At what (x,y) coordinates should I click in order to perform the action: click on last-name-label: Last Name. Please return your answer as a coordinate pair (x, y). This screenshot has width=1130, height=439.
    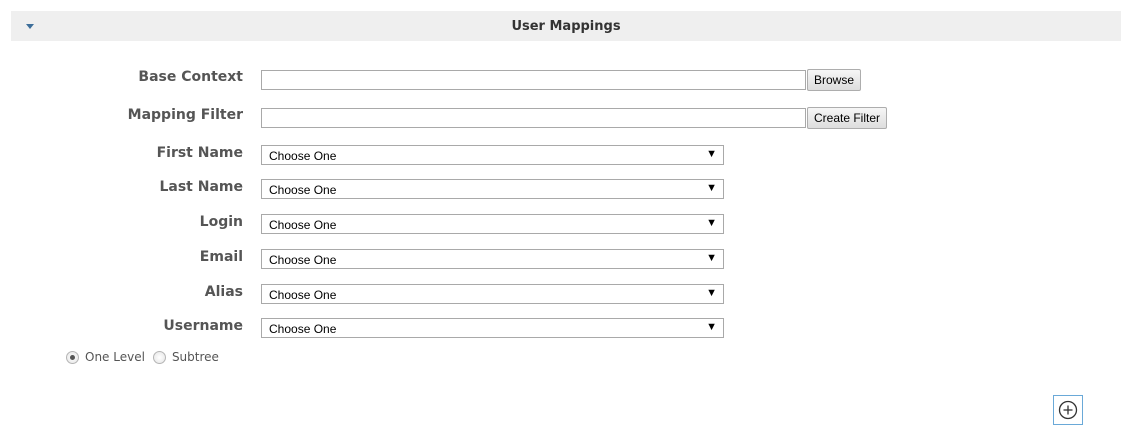
    Looking at the image, I should click on (201, 187).